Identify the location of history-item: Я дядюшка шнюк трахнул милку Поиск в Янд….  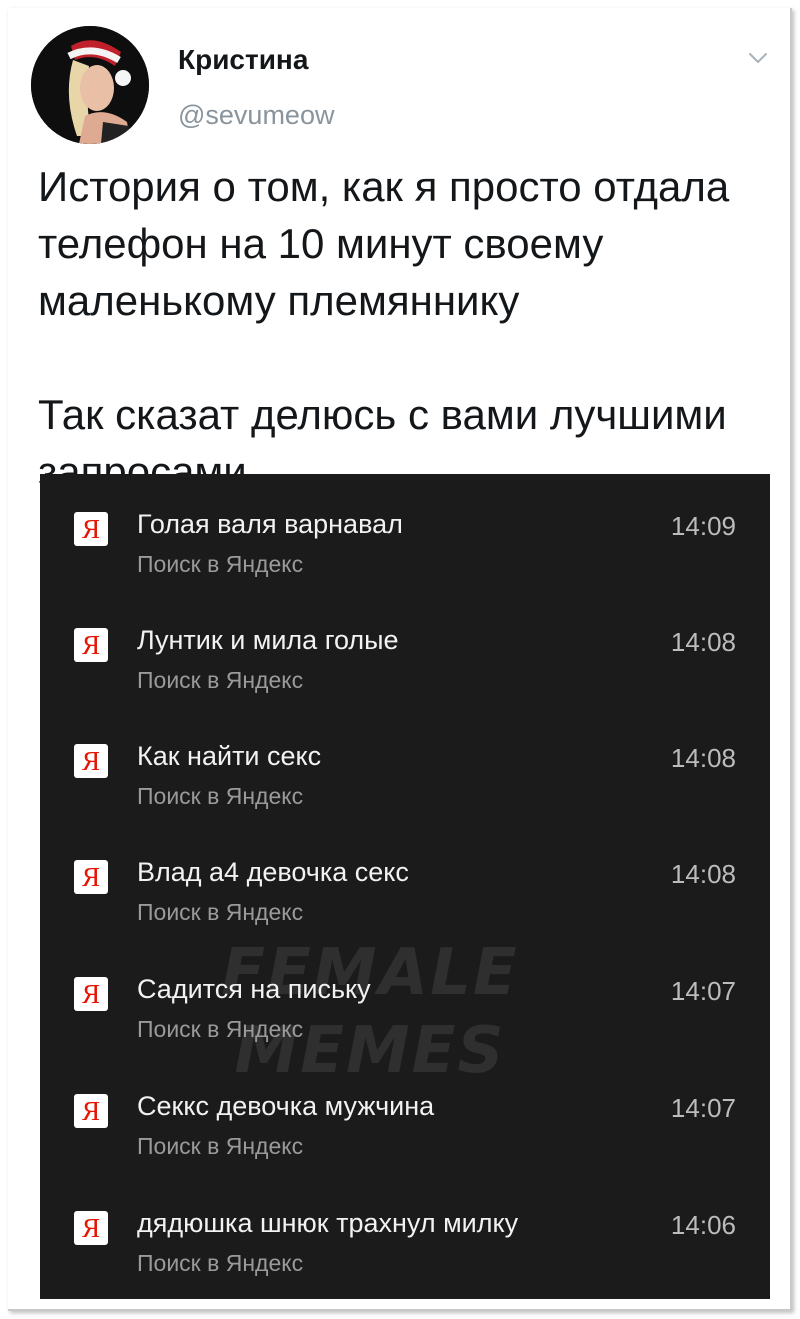
(405, 1231).